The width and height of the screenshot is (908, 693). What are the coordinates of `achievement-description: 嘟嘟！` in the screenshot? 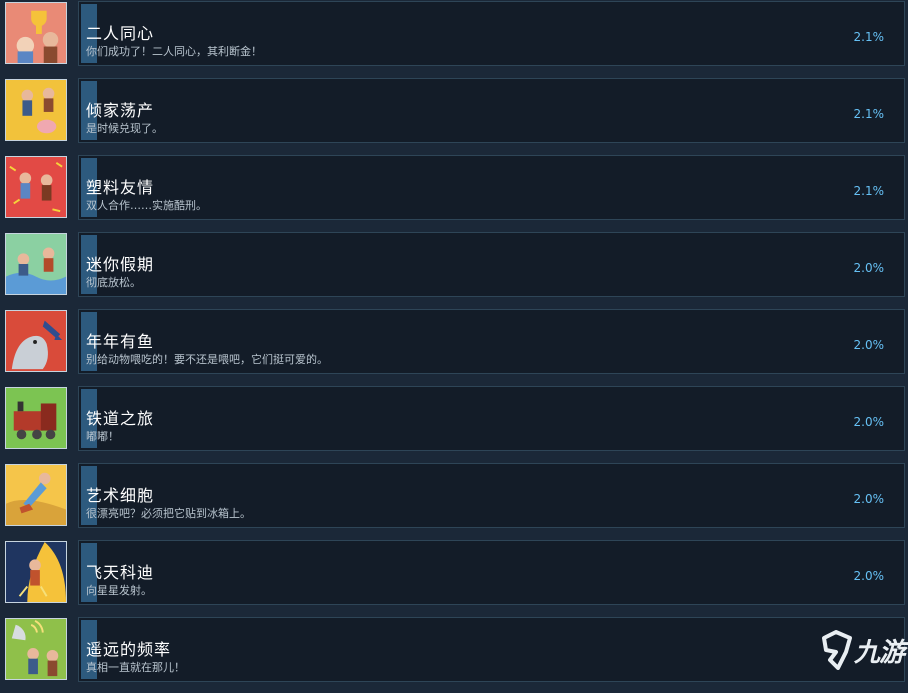 It's located at (102, 436).